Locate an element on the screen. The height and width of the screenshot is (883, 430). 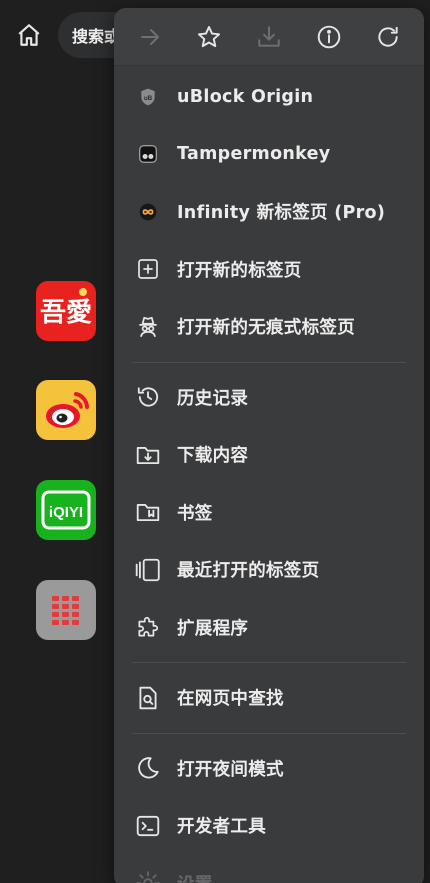
menu-item-label: 打开新的标签页 is located at coordinates (239, 270).